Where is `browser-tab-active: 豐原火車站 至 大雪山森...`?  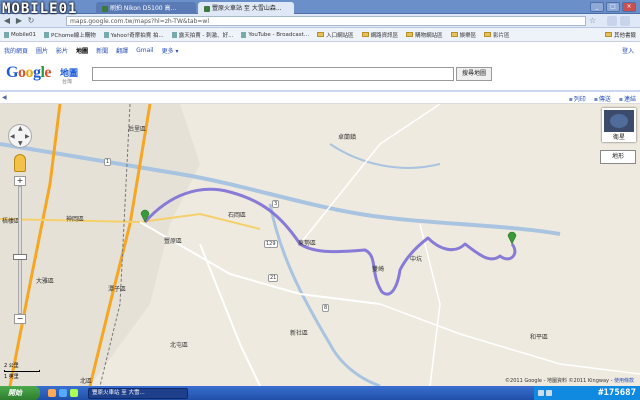 browser-tab-active: 豐原火車站 至 大雪山森... is located at coordinates (246, 8).